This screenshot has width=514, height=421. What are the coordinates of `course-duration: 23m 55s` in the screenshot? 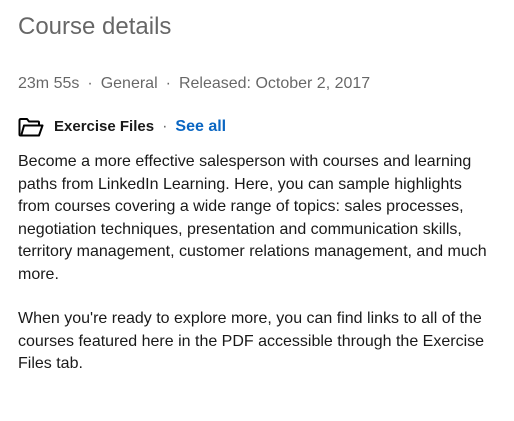 It's located at (49, 83).